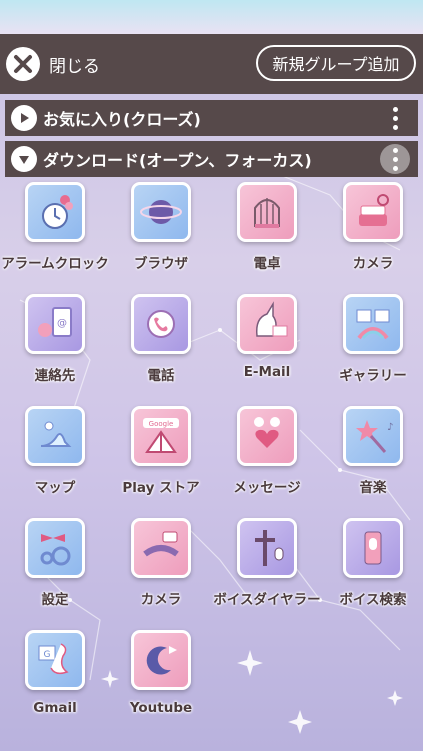  Describe the element at coordinates (267, 488) in the screenshot. I see `app-label: メッセージ` at that location.